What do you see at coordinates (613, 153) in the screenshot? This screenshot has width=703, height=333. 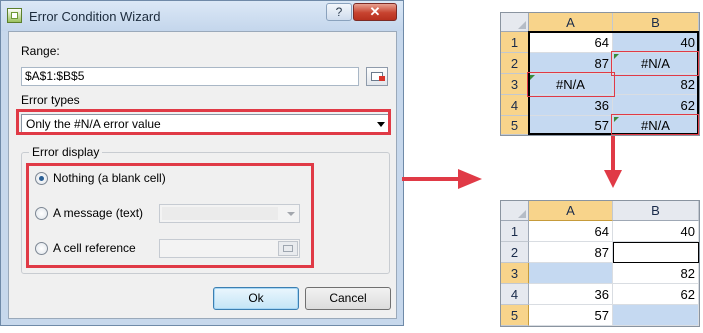 I see `arrow-down-shaft` at bounding box center [613, 153].